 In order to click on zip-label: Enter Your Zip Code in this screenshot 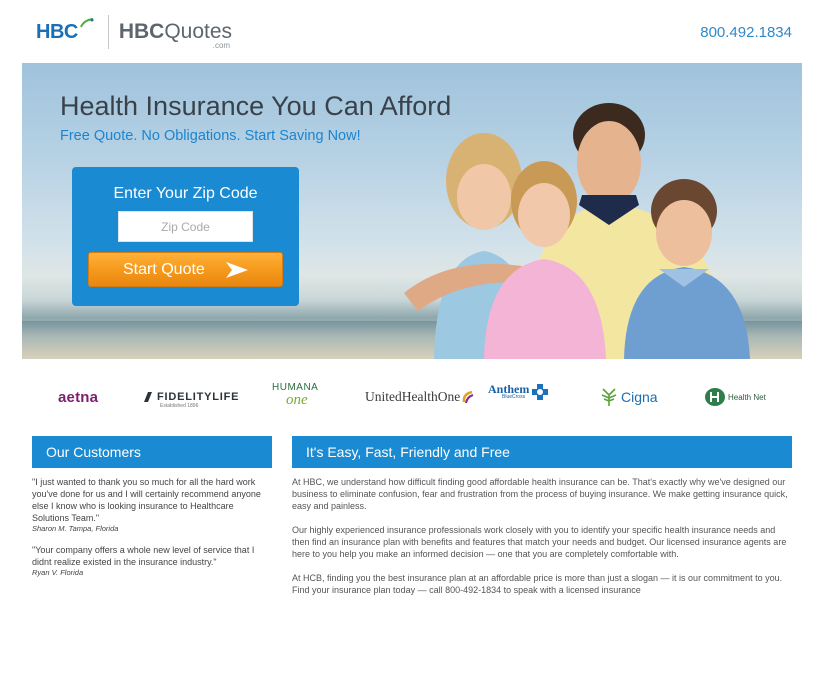, I will do `click(185, 193)`.